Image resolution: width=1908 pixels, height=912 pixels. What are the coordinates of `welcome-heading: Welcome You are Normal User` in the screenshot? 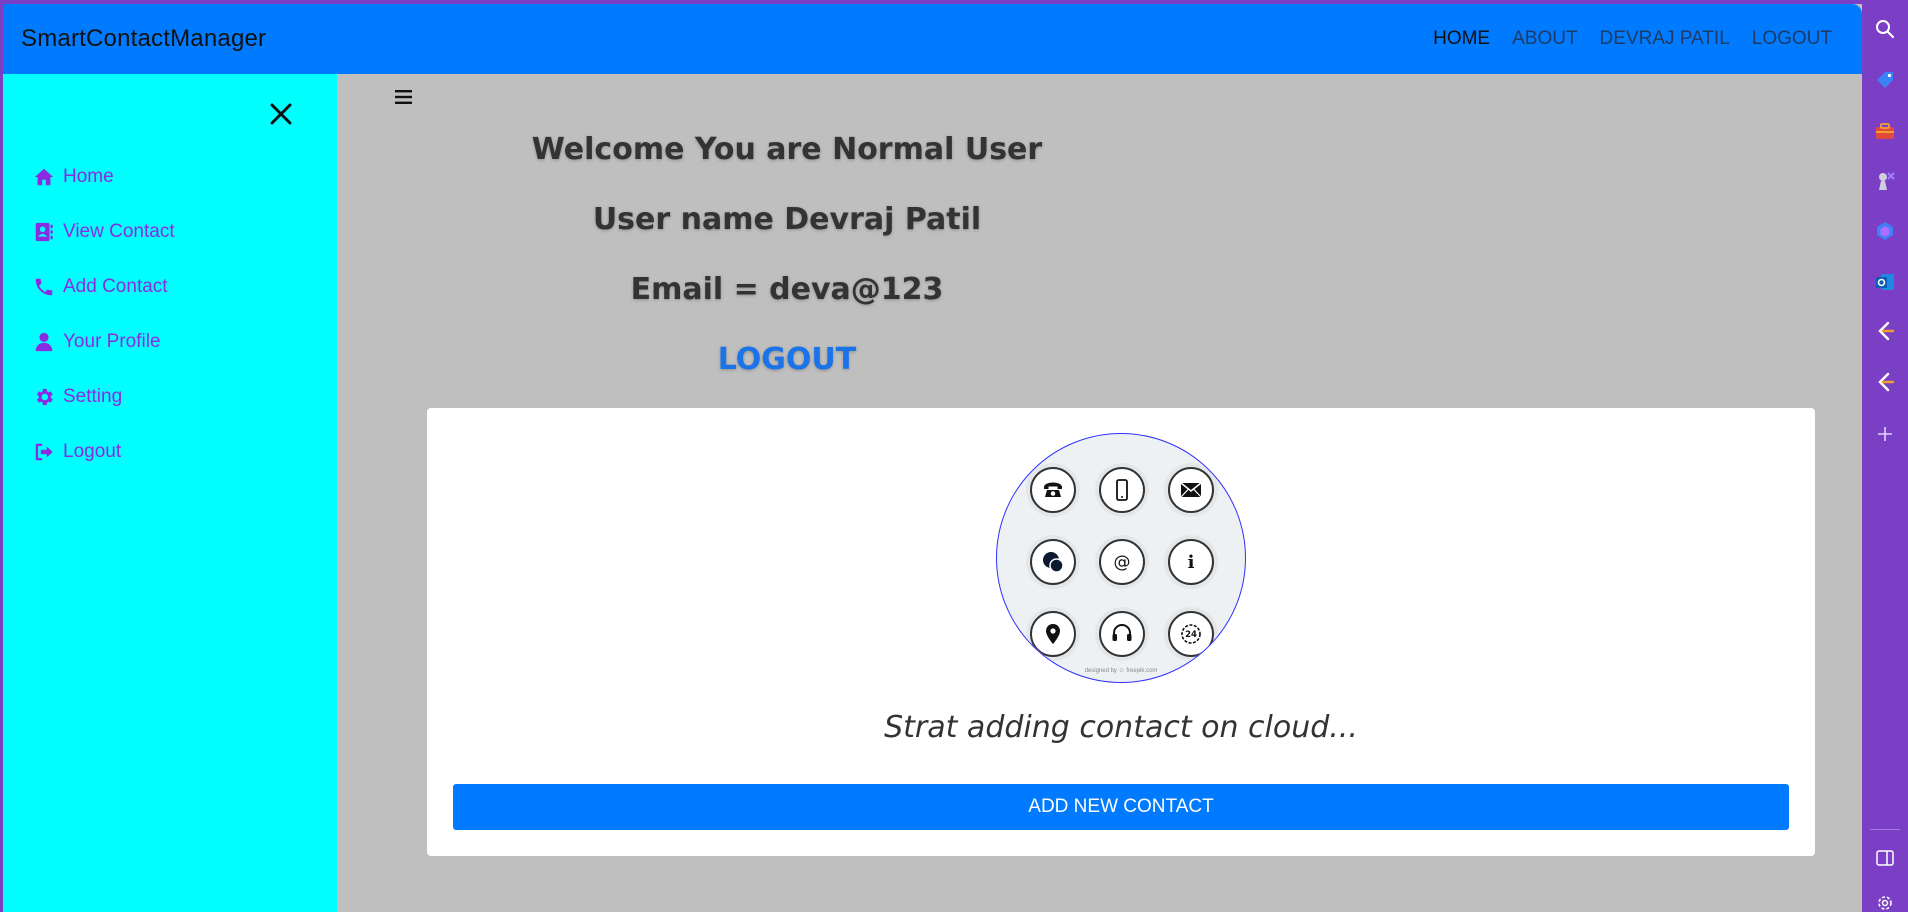 It's located at (787, 149).